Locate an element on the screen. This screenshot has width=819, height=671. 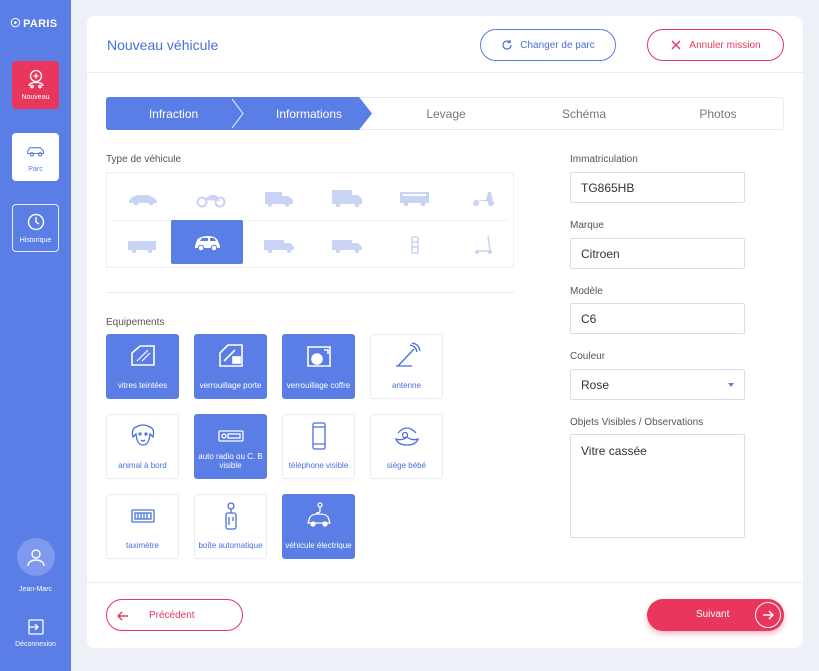
bus-icon is located at coordinates (414, 199).